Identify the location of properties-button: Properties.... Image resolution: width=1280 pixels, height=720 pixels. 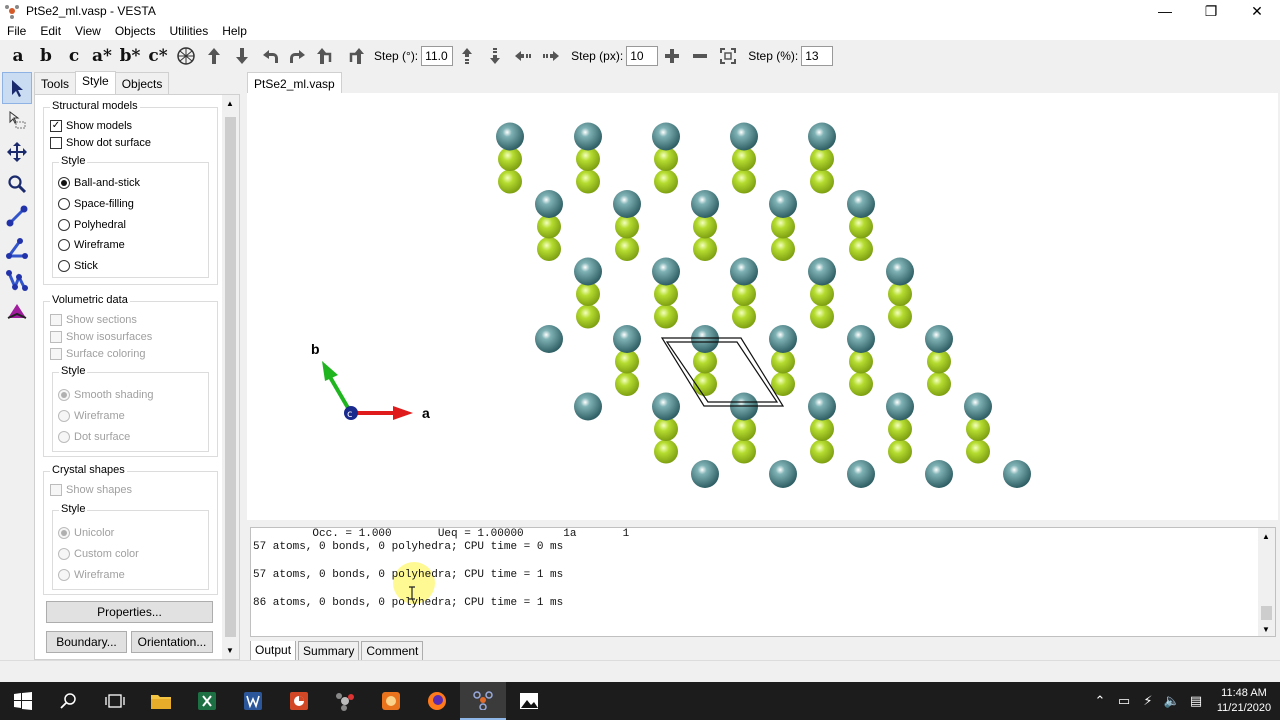
(129, 612).